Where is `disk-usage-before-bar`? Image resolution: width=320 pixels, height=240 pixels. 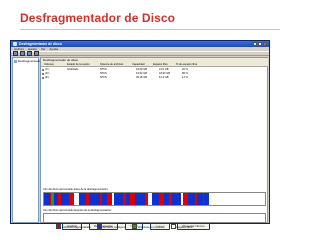
disk-usage-before-bar is located at coordinates (154, 199).